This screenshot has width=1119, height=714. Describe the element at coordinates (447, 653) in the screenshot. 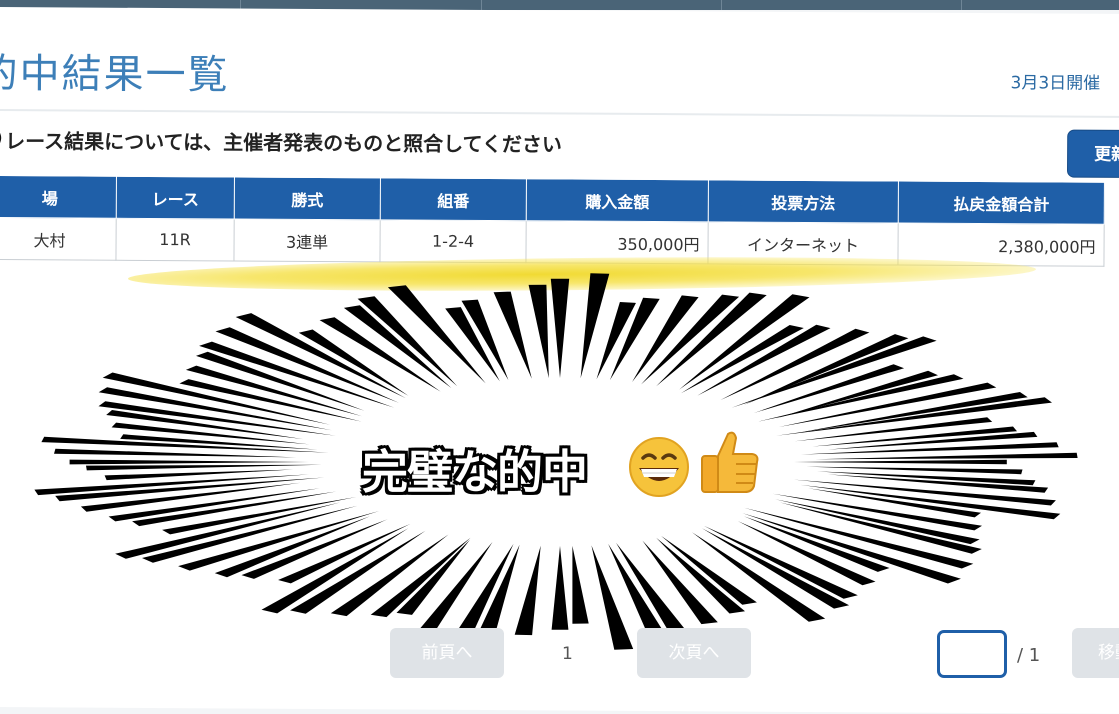

I see `prev-page-button: 前頁へ` at that location.